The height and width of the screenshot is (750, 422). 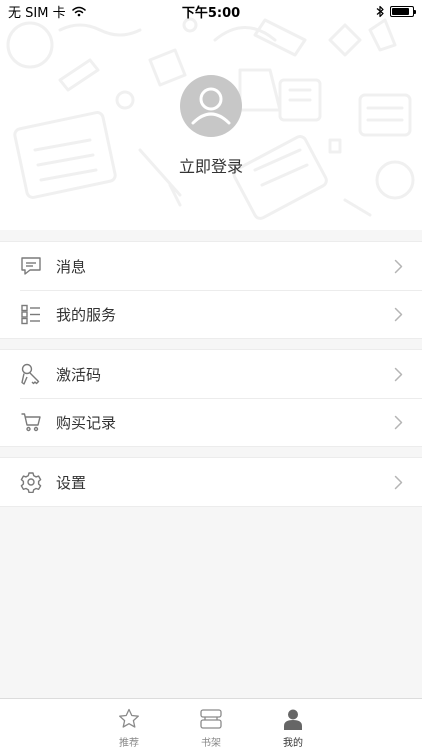 I want to click on login-link: 立即登录, so click(x=211, y=165).